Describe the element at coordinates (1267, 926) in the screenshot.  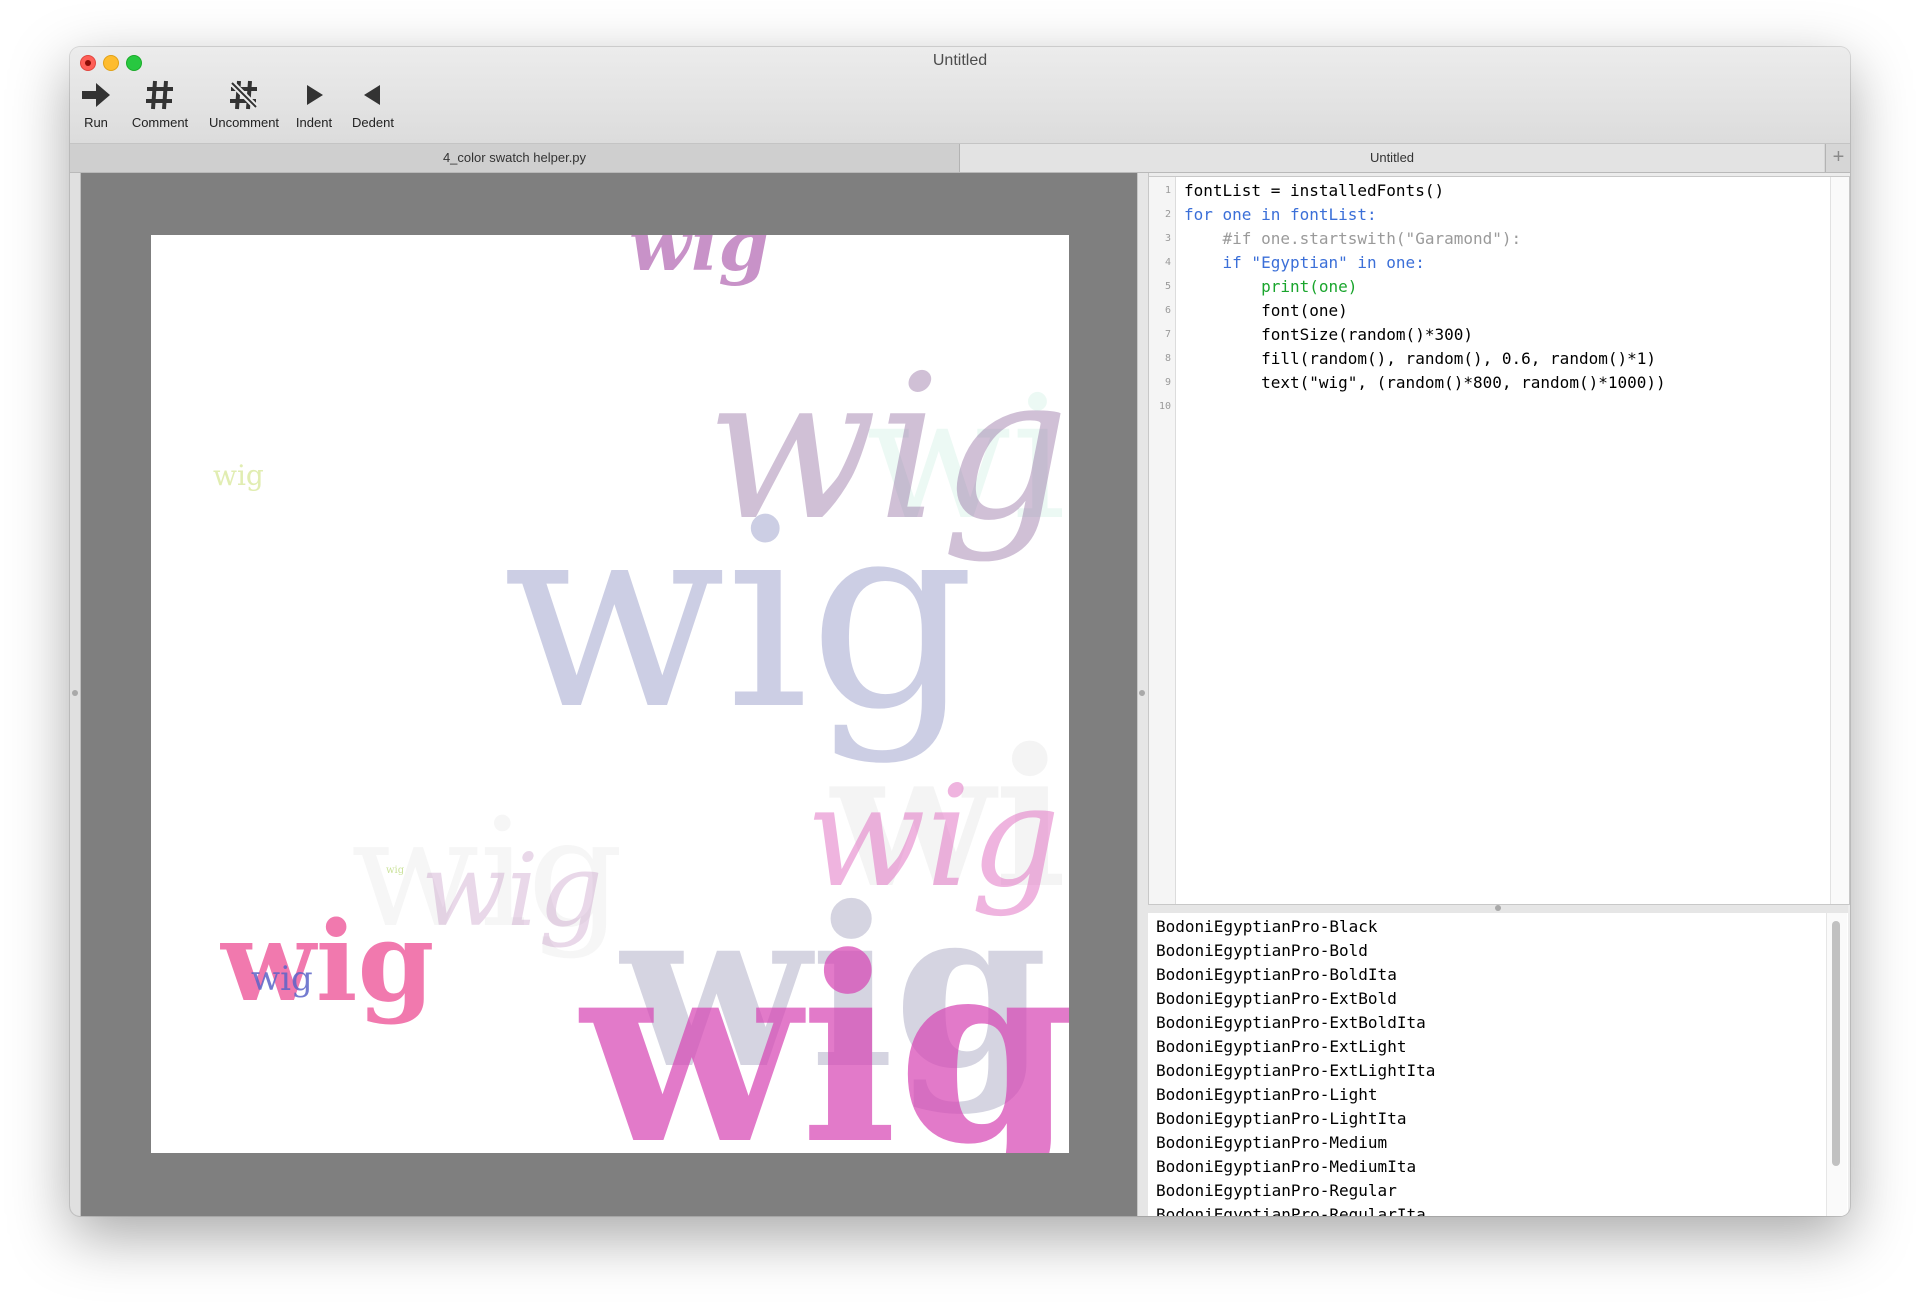
I see `output-line: BodoniEgyptianPro-Black` at that location.